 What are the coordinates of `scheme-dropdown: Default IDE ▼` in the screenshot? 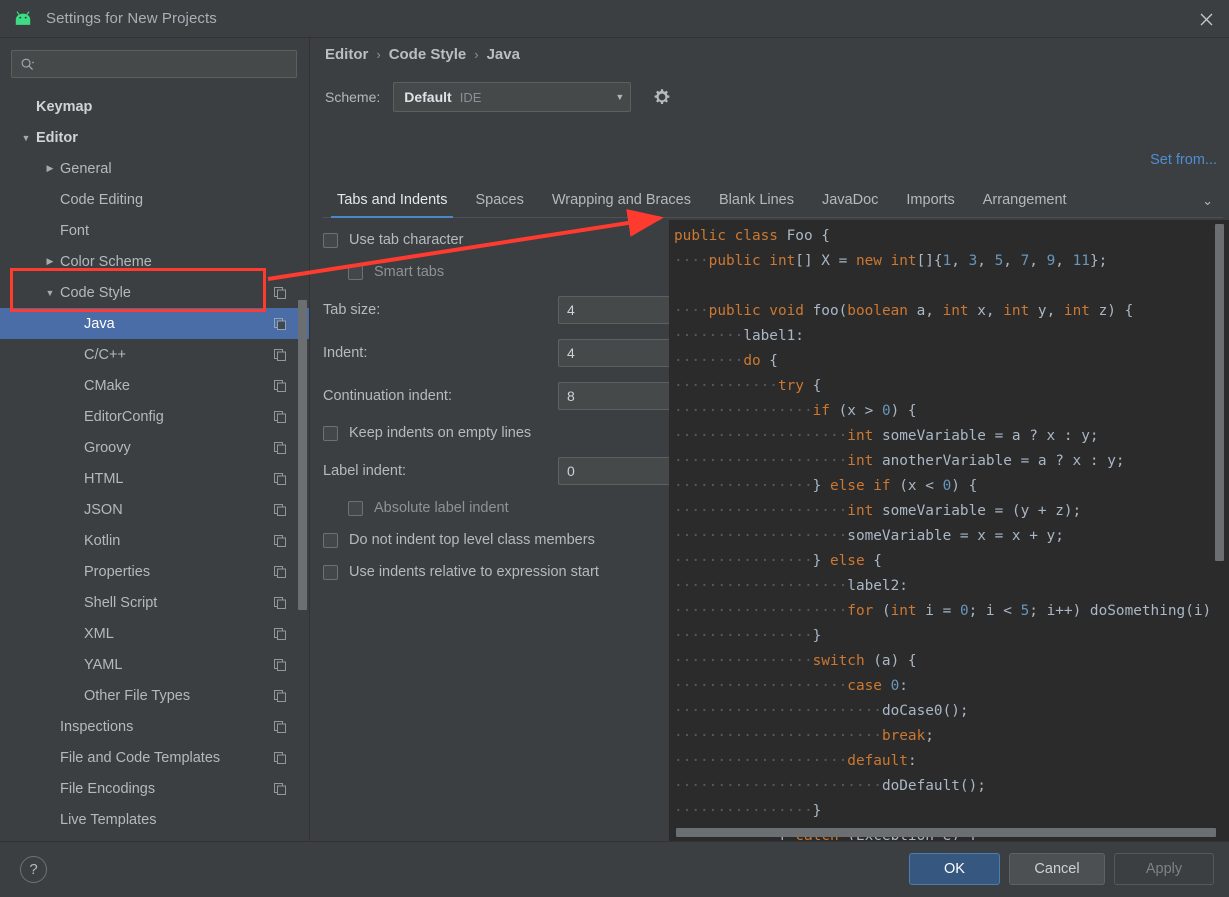 It's located at (512, 97).